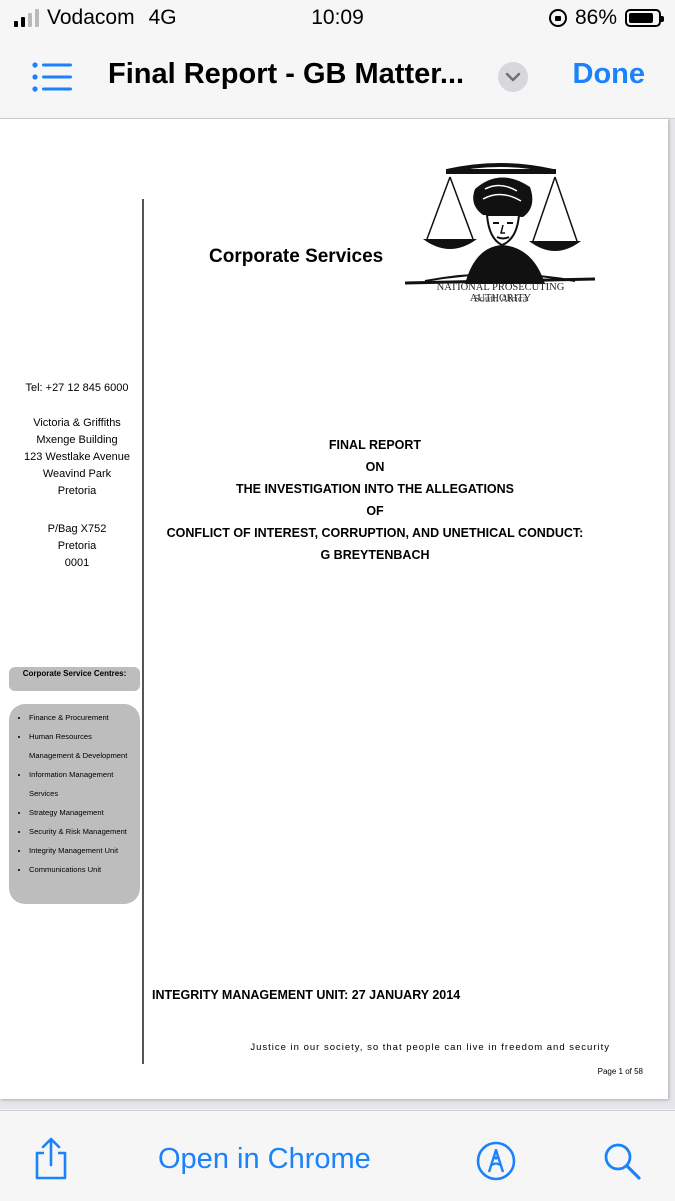 This screenshot has height=1201, width=675. I want to click on list-item: Information Management, so click(84, 774).